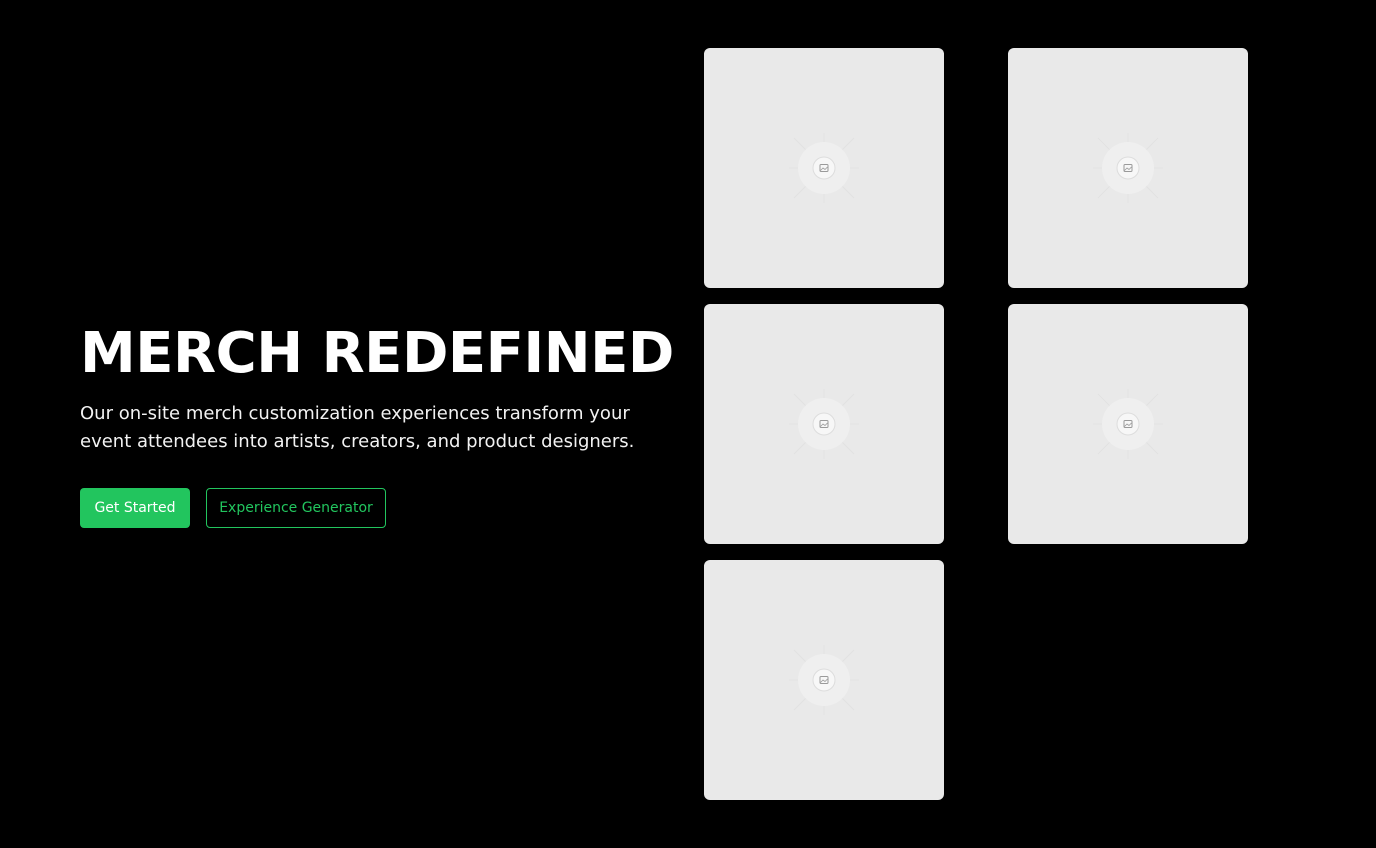 Image resolution: width=1376 pixels, height=848 pixels. What do you see at coordinates (377, 353) in the screenshot?
I see `hero-title: MERCH REDEFINED` at bounding box center [377, 353].